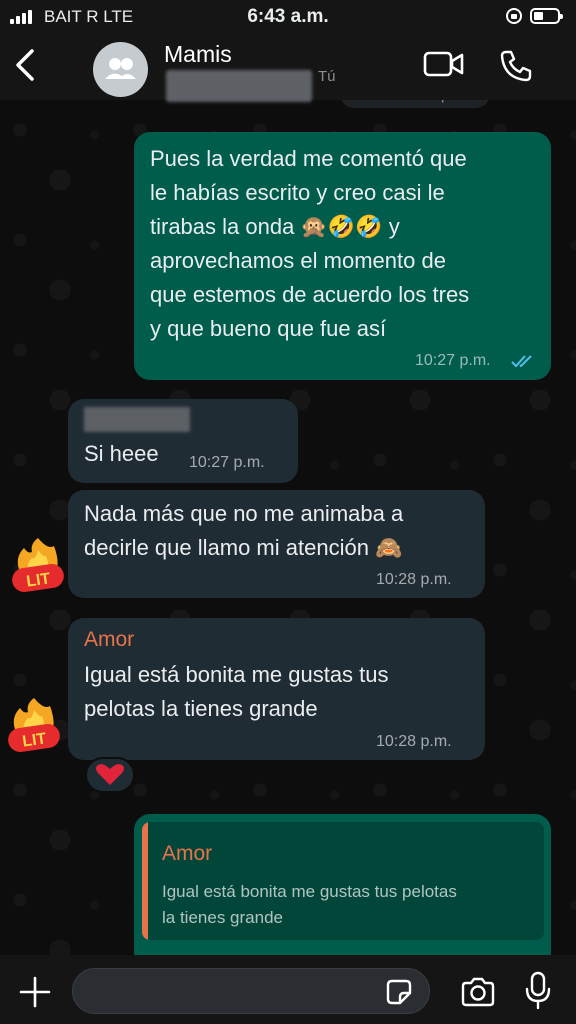  I want to click on heart-reaction, so click(110, 775).